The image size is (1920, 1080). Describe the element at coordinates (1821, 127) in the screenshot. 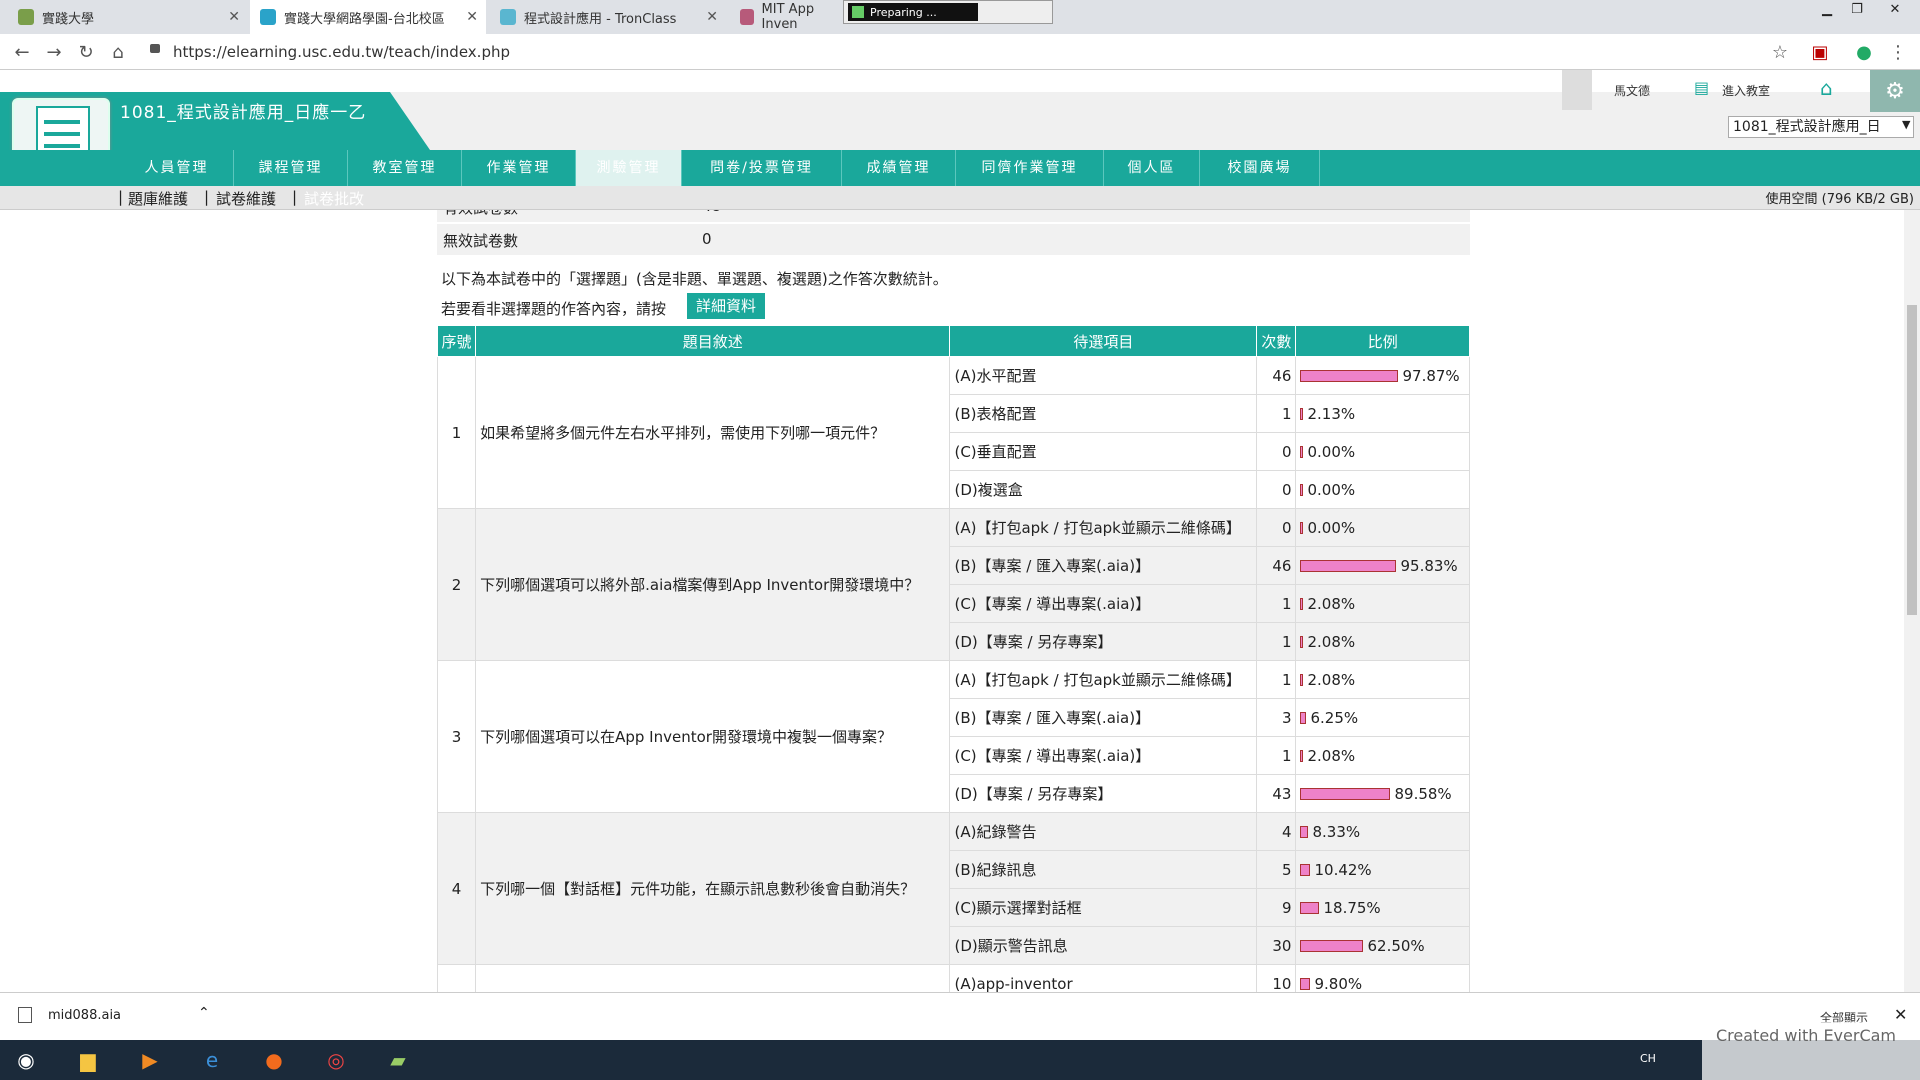

I see `course-select: 1081_程式設計應用_日` at that location.